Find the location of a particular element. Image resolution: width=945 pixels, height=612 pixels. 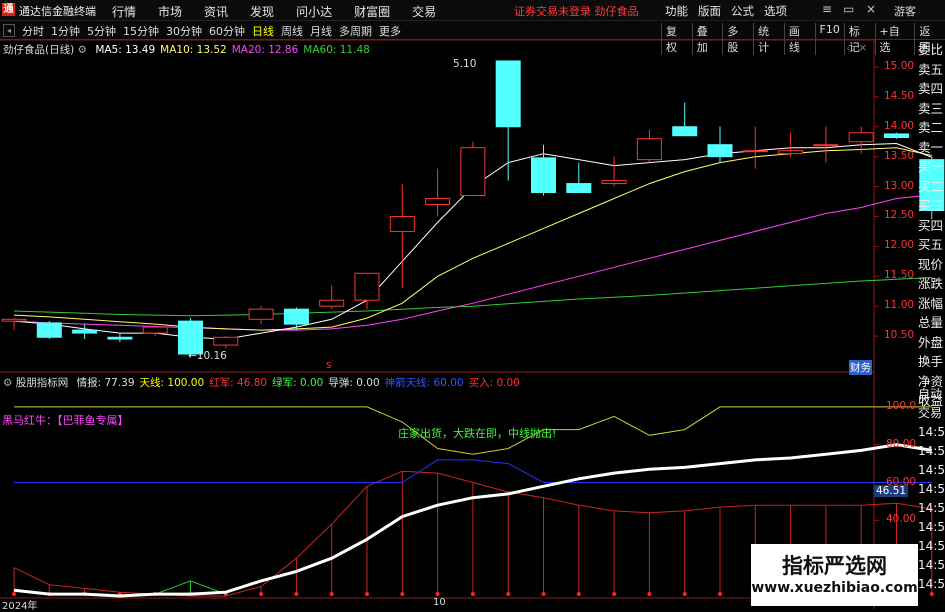

stock-title: 劲仔食品(日线) is located at coordinates (39, 50).